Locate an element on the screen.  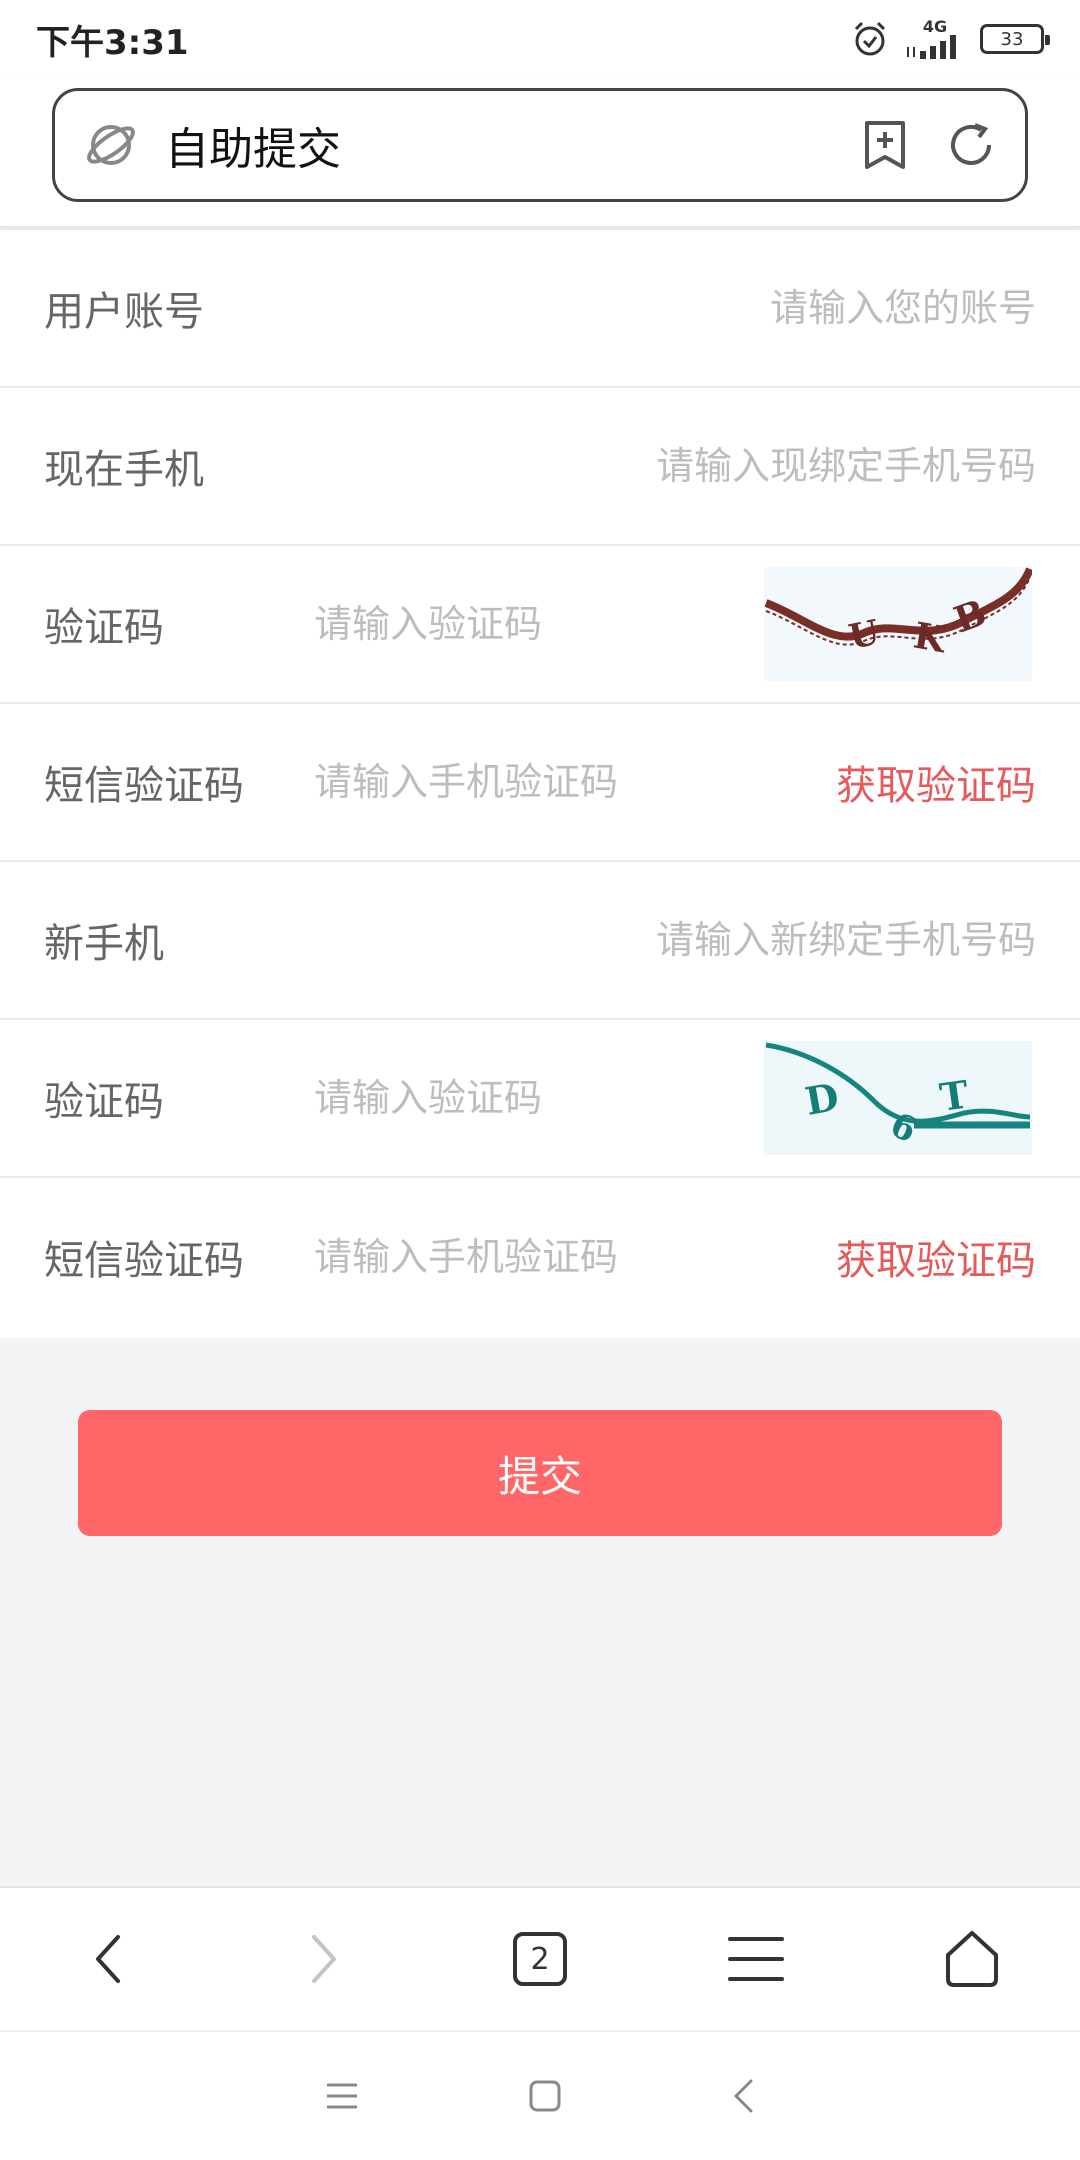
forward-button is located at coordinates (324, 1959).